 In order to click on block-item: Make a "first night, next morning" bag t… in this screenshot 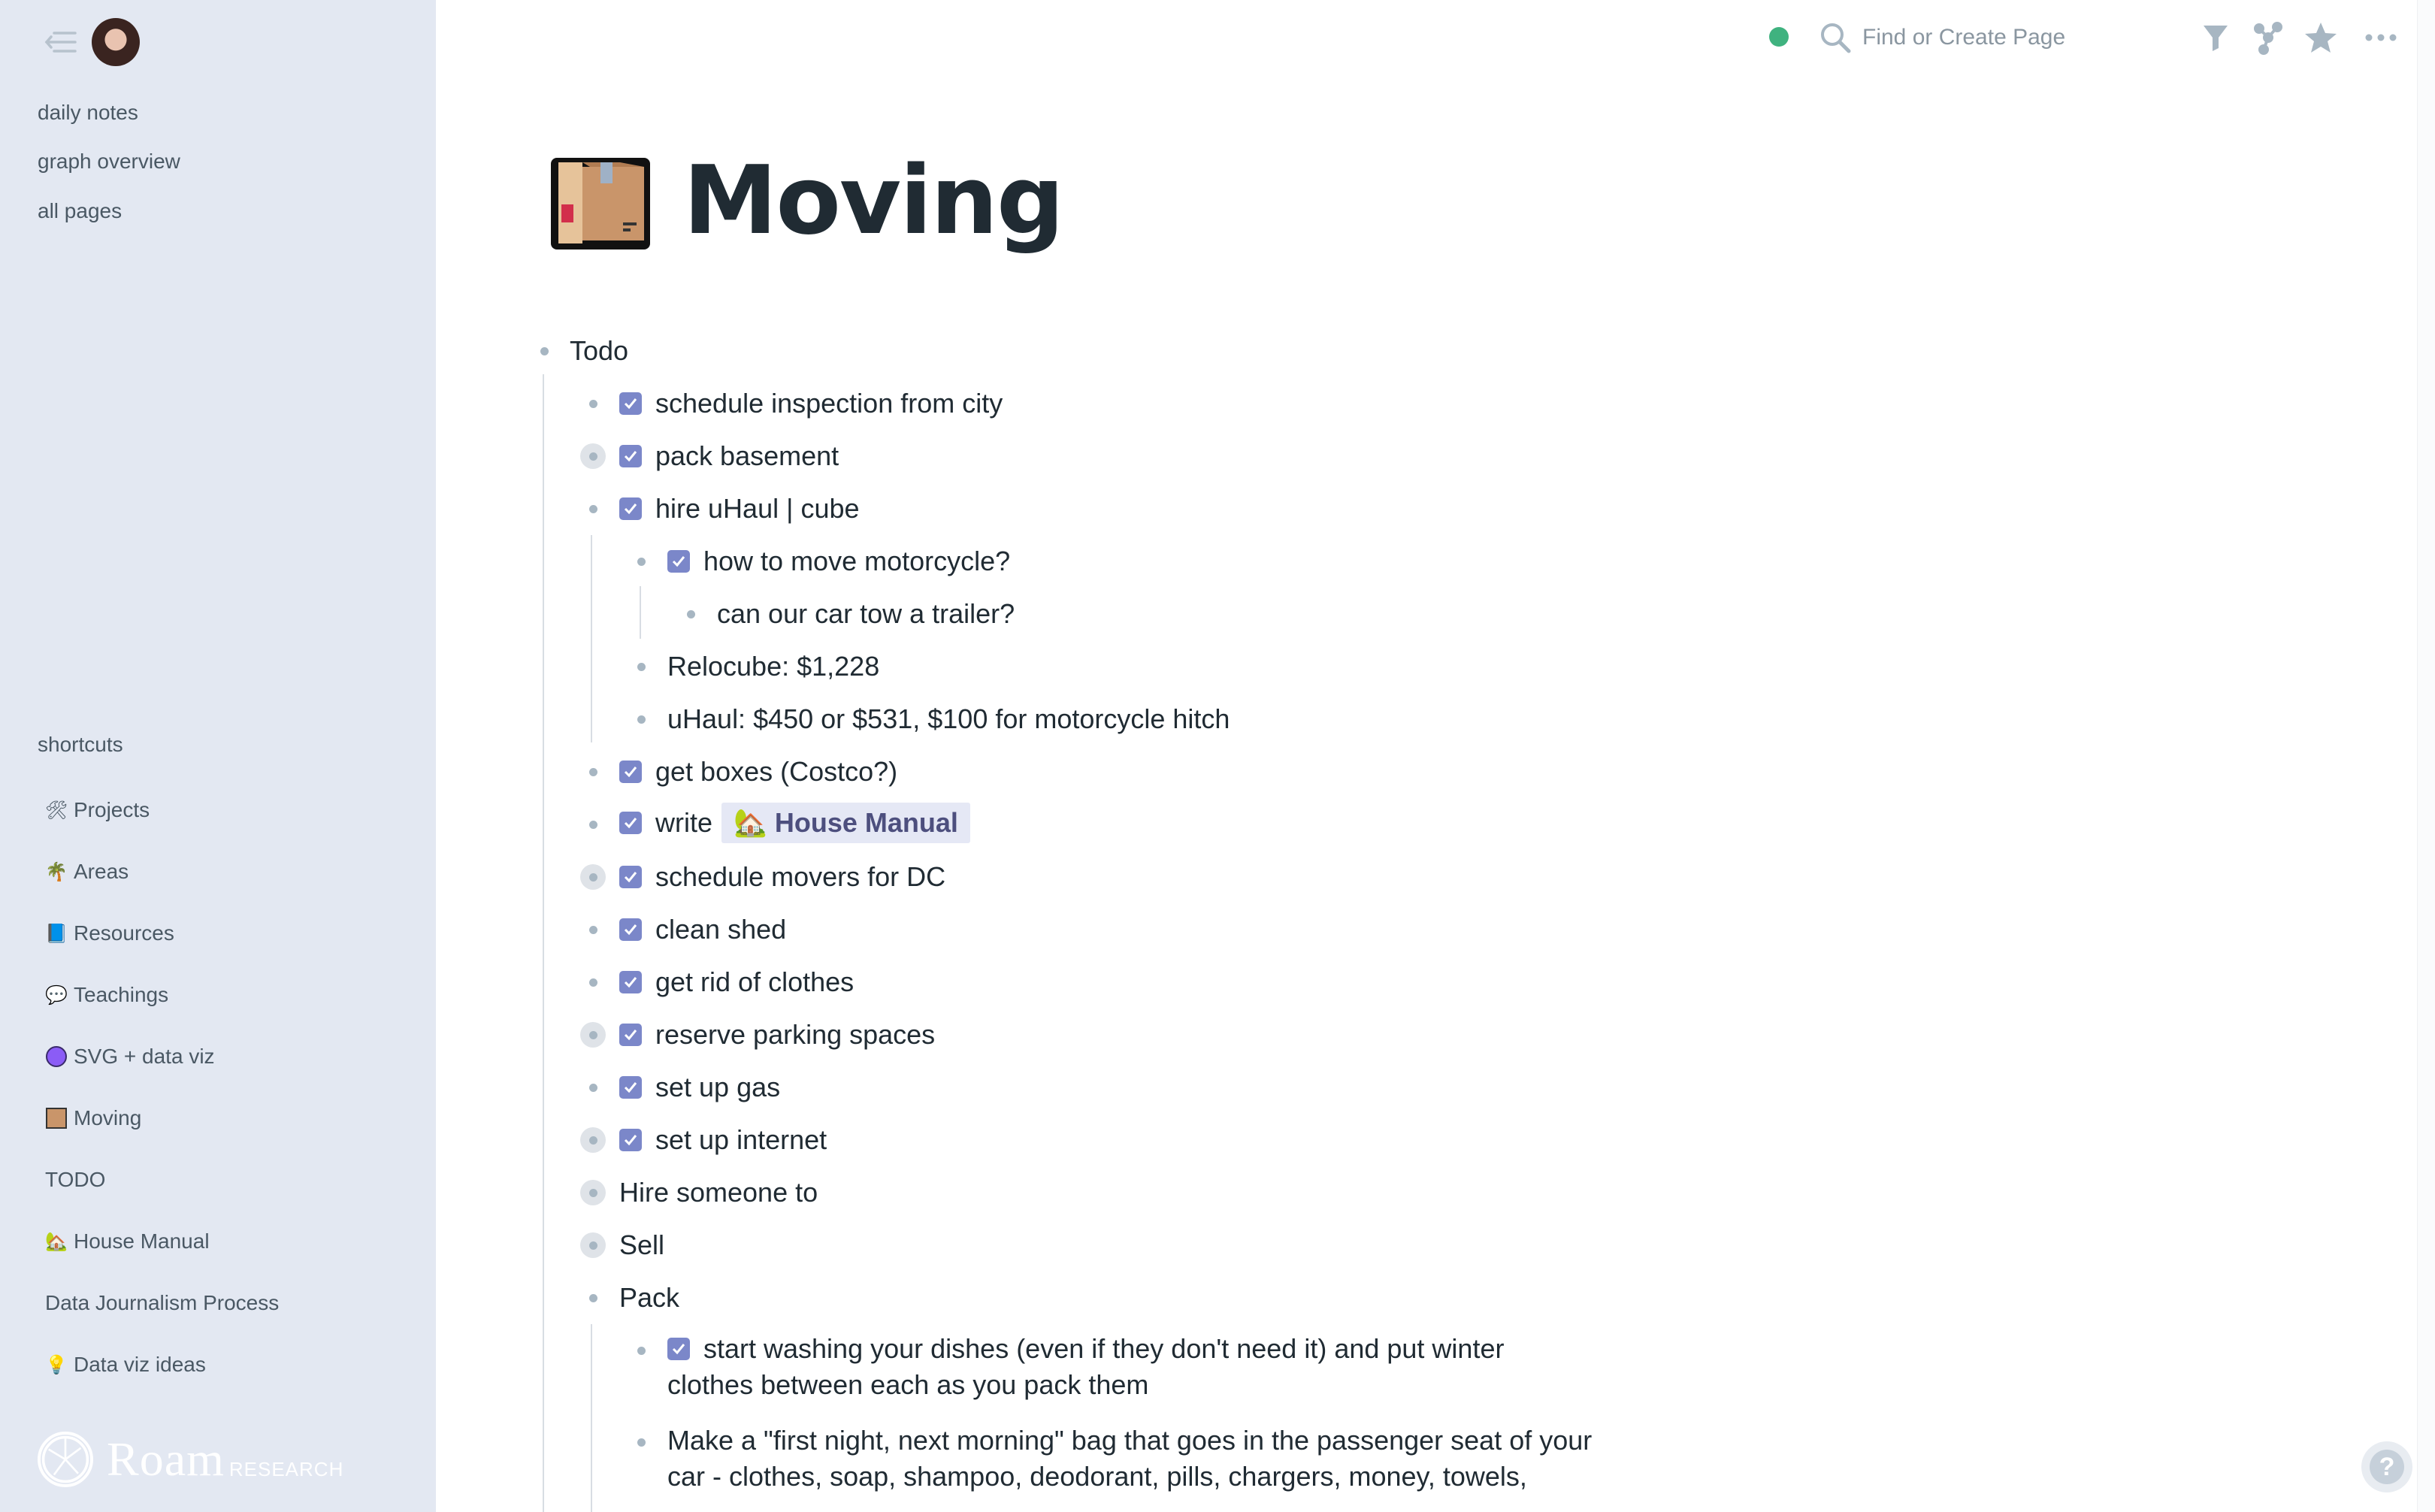, I will do `click(1129, 1459)`.